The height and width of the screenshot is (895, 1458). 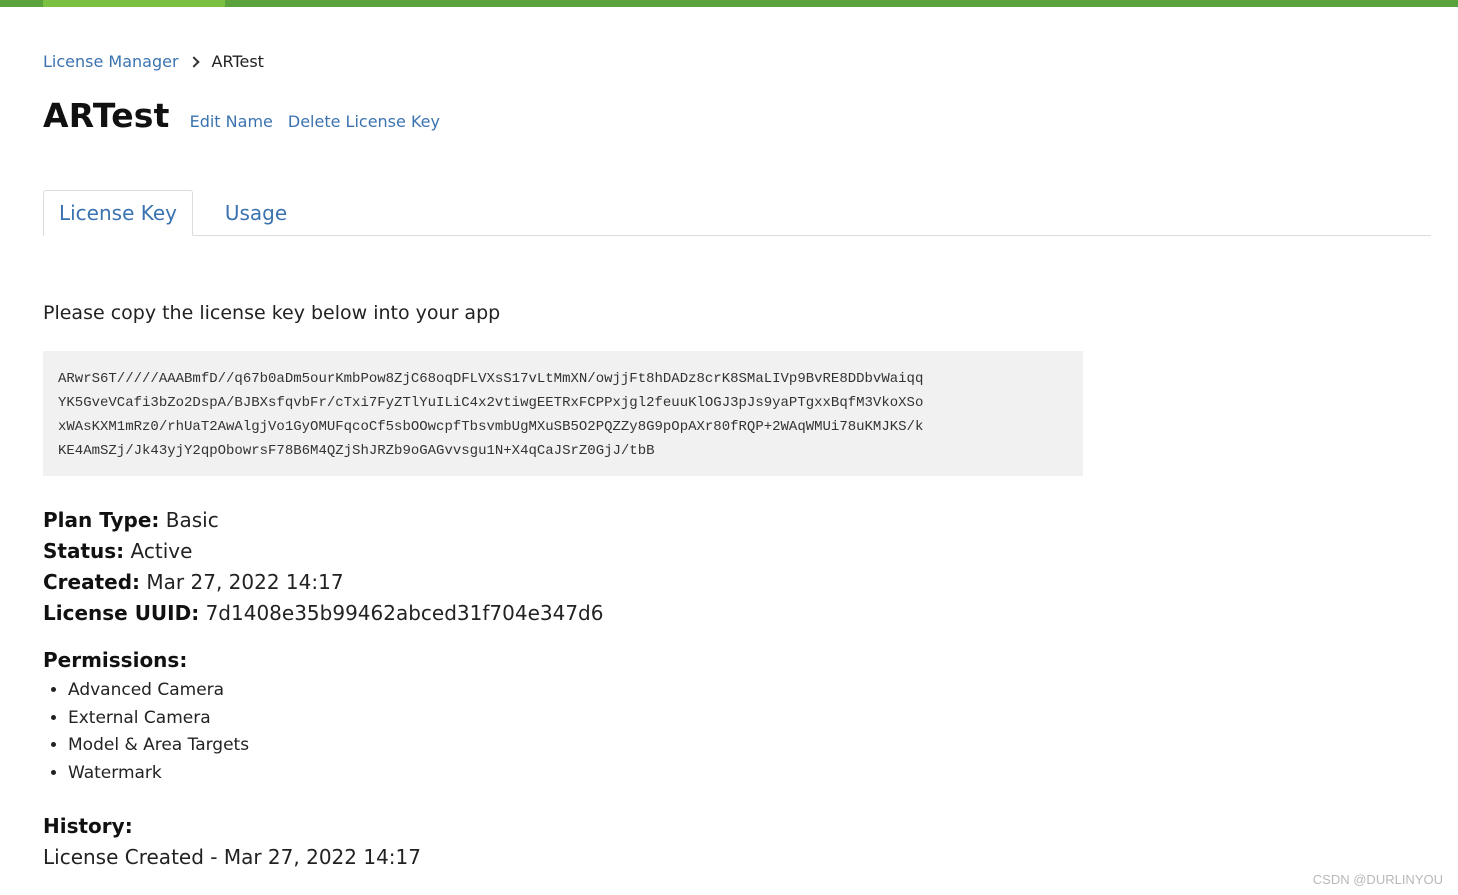 What do you see at coordinates (245, 582) in the screenshot?
I see `created-value: Mar 27, 2022 14:17` at bounding box center [245, 582].